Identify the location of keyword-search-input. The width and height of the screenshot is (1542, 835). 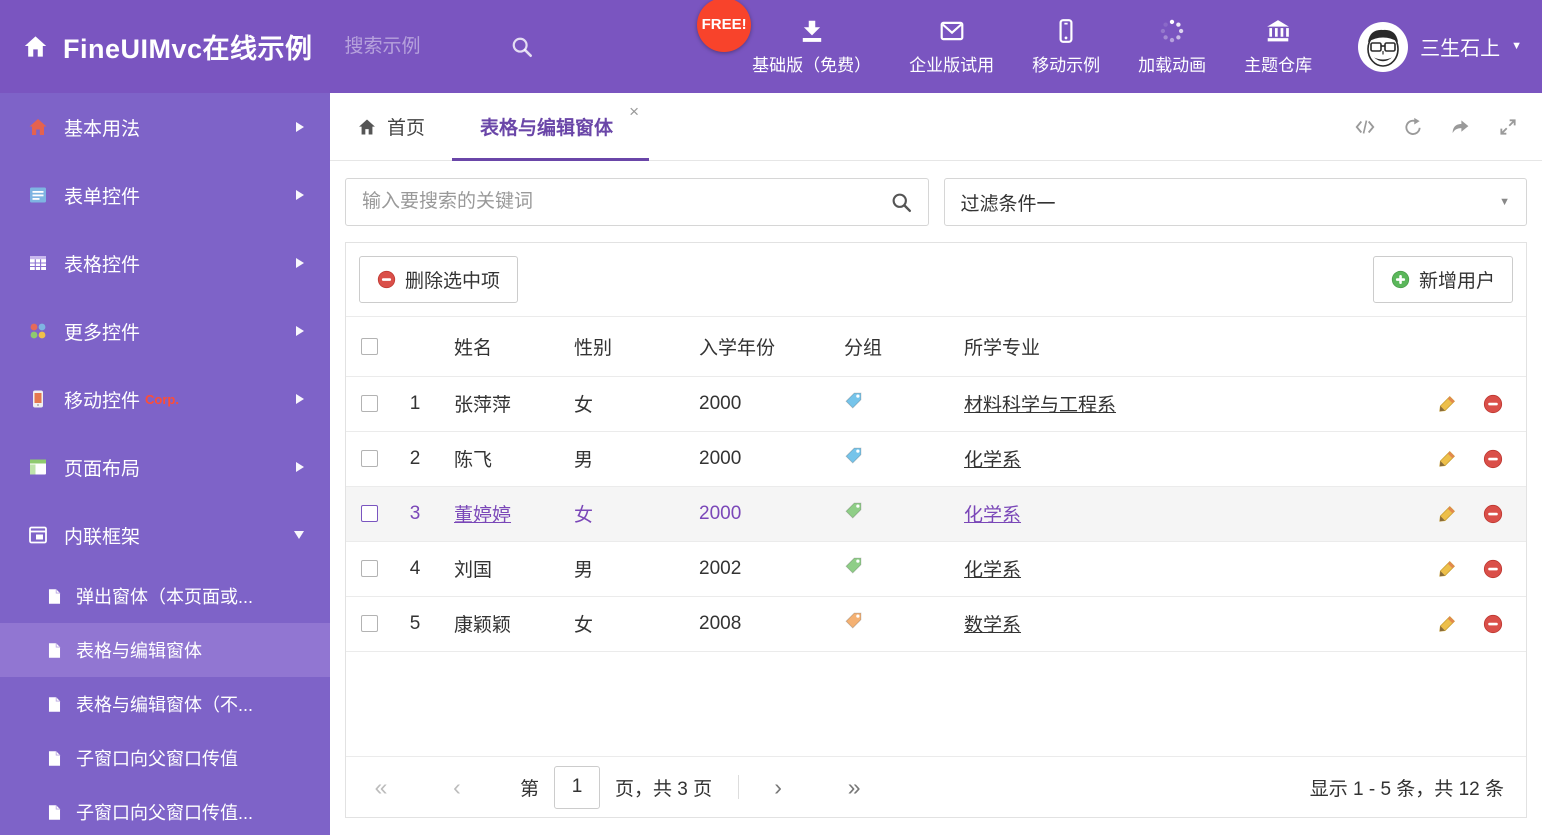
(626, 202).